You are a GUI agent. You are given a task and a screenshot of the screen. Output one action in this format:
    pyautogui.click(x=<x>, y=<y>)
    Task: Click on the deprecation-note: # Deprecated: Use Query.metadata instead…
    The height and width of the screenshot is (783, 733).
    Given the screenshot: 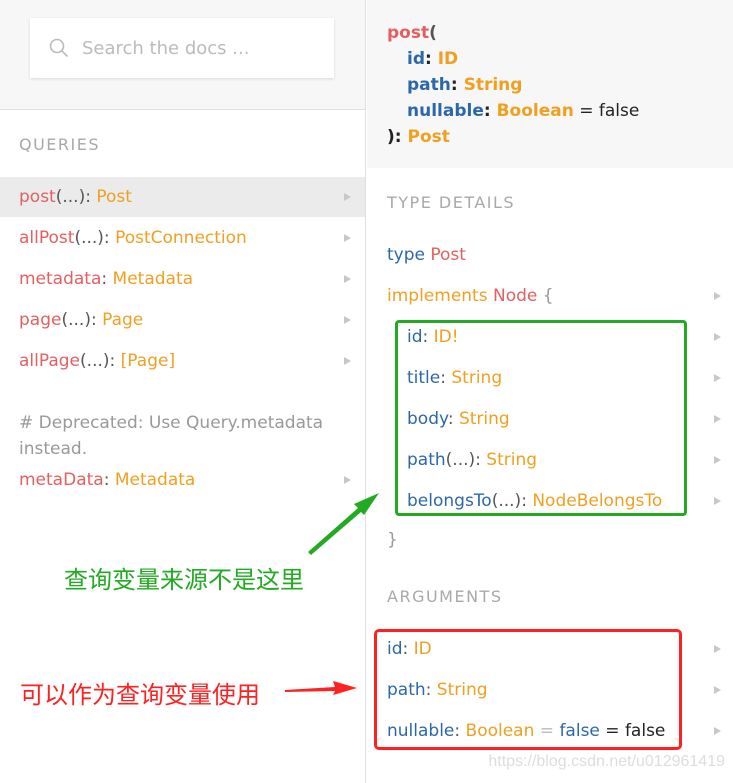 What is the action you would take?
    pyautogui.click(x=171, y=436)
    